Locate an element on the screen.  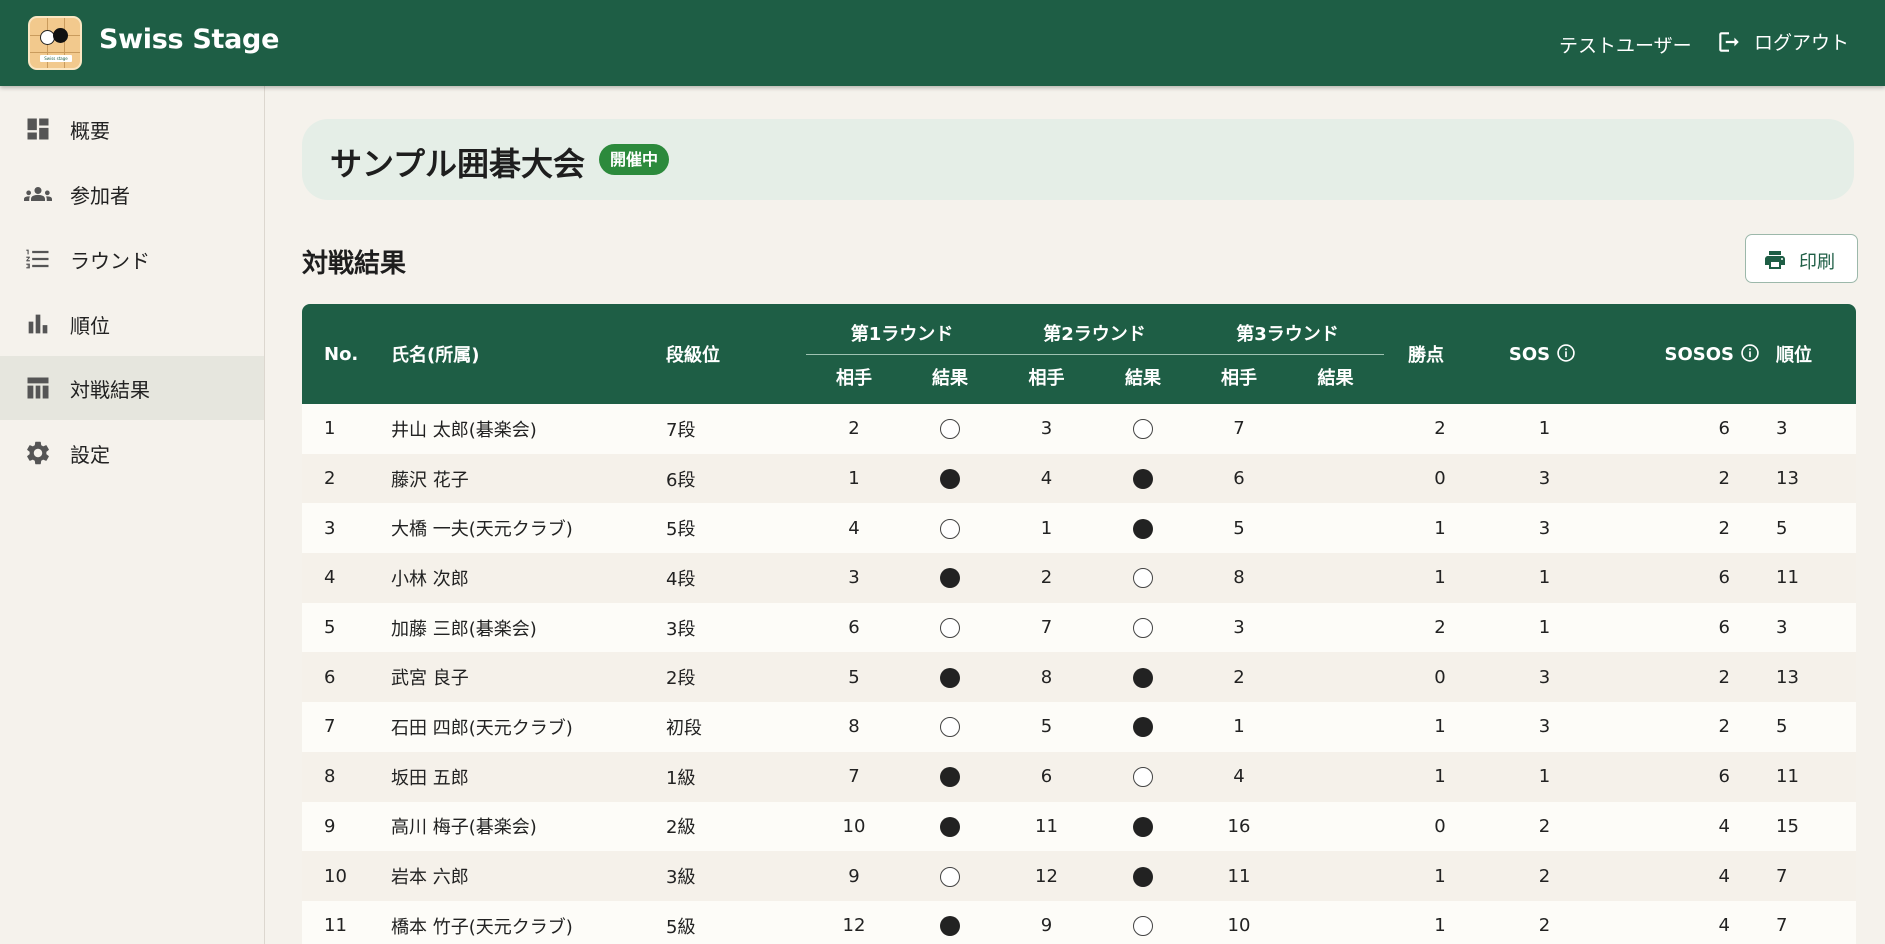
table-row: 5 加藤 三郎(碁楽会) 3段 6 7 3 2 1 6 3 is located at coordinates (1079, 627).